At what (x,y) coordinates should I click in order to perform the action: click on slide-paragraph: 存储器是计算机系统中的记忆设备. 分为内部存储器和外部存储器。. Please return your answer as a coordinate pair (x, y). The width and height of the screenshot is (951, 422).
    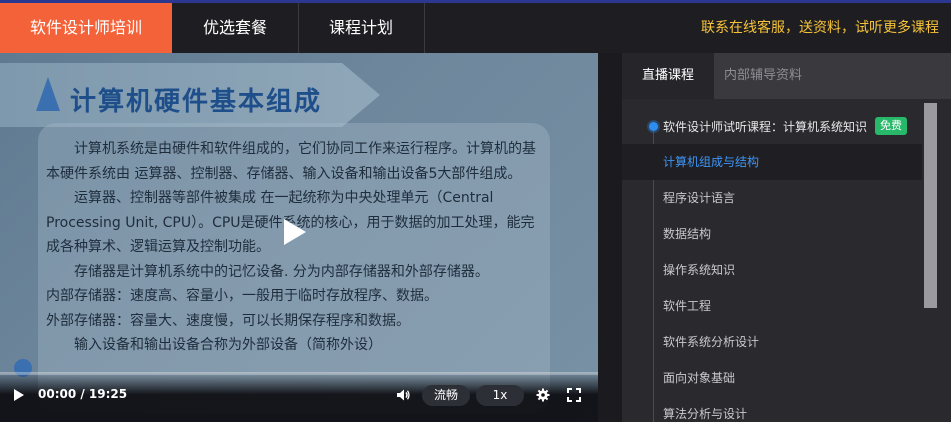
    Looking at the image, I should click on (281, 271).